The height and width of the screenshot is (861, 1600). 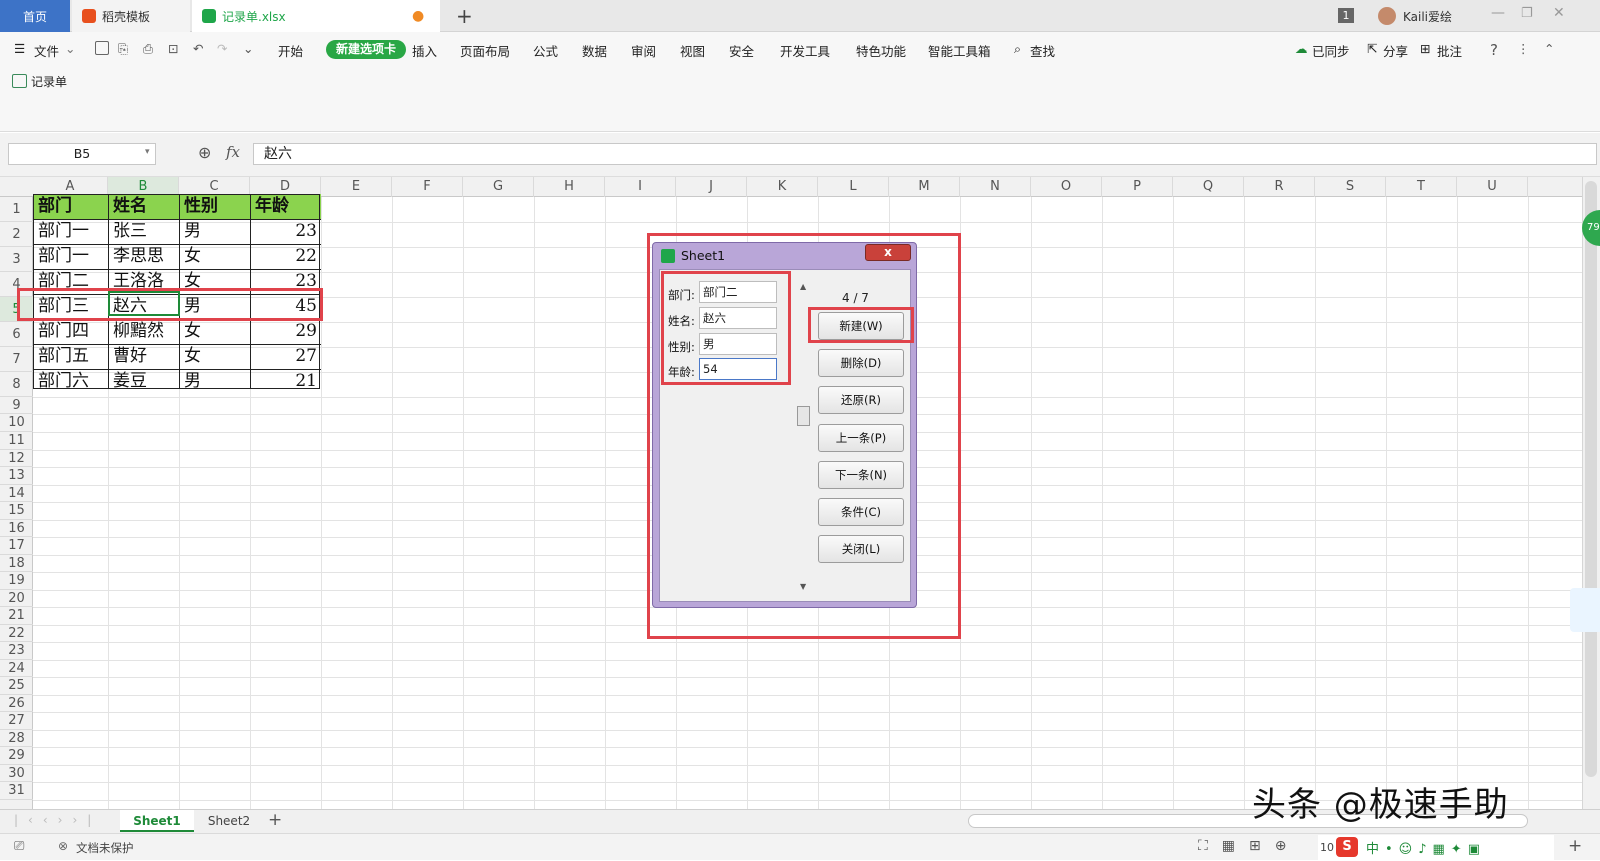 I want to click on column-header-u: U, so click(x=1492, y=187).